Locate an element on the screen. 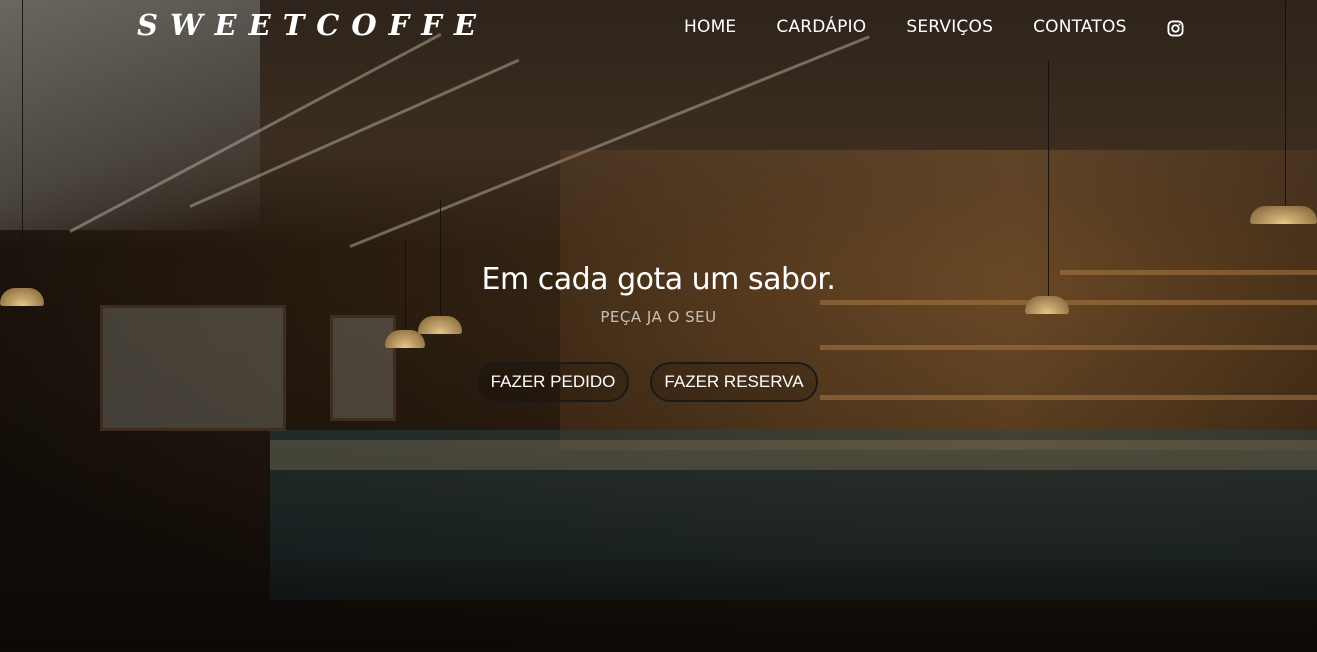 This screenshot has width=1317, height=652. nav-cardapio: CARDÁPIO is located at coordinates (821, 27).